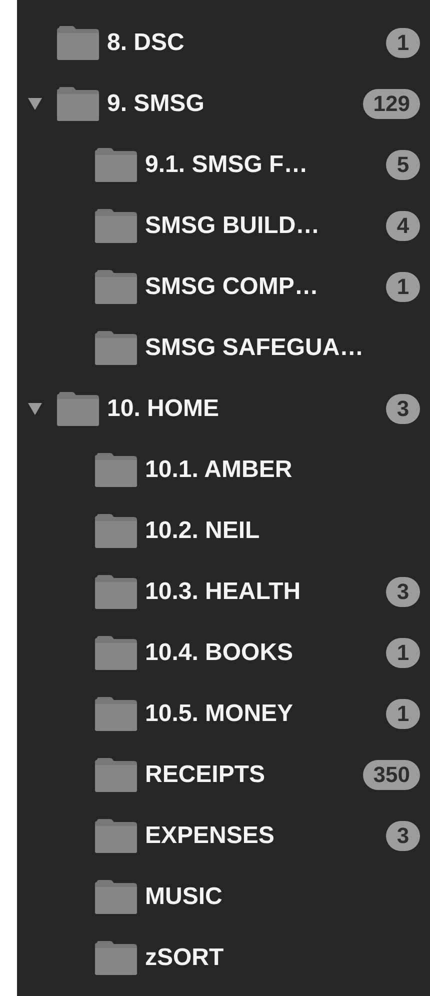  What do you see at coordinates (219, 714) in the screenshot?
I see `folder-name: 10.5. MONEY` at bounding box center [219, 714].